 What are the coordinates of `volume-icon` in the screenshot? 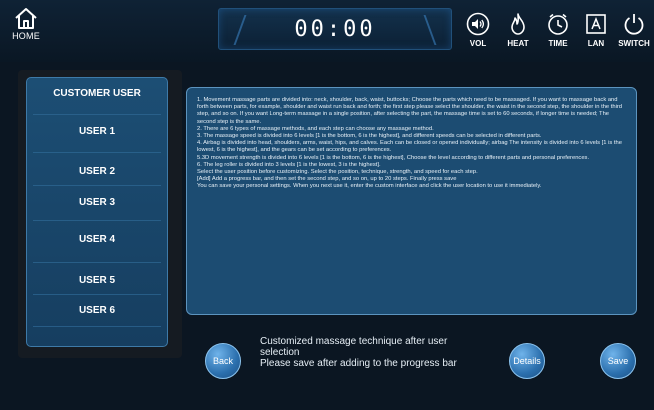 It's located at (478, 24).